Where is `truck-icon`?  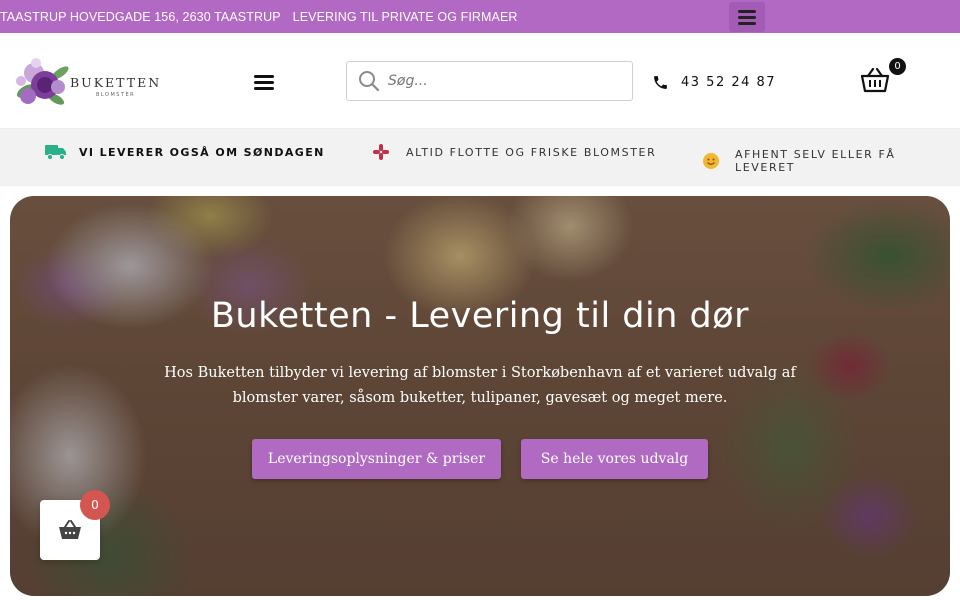
truck-icon is located at coordinates (55, 152).